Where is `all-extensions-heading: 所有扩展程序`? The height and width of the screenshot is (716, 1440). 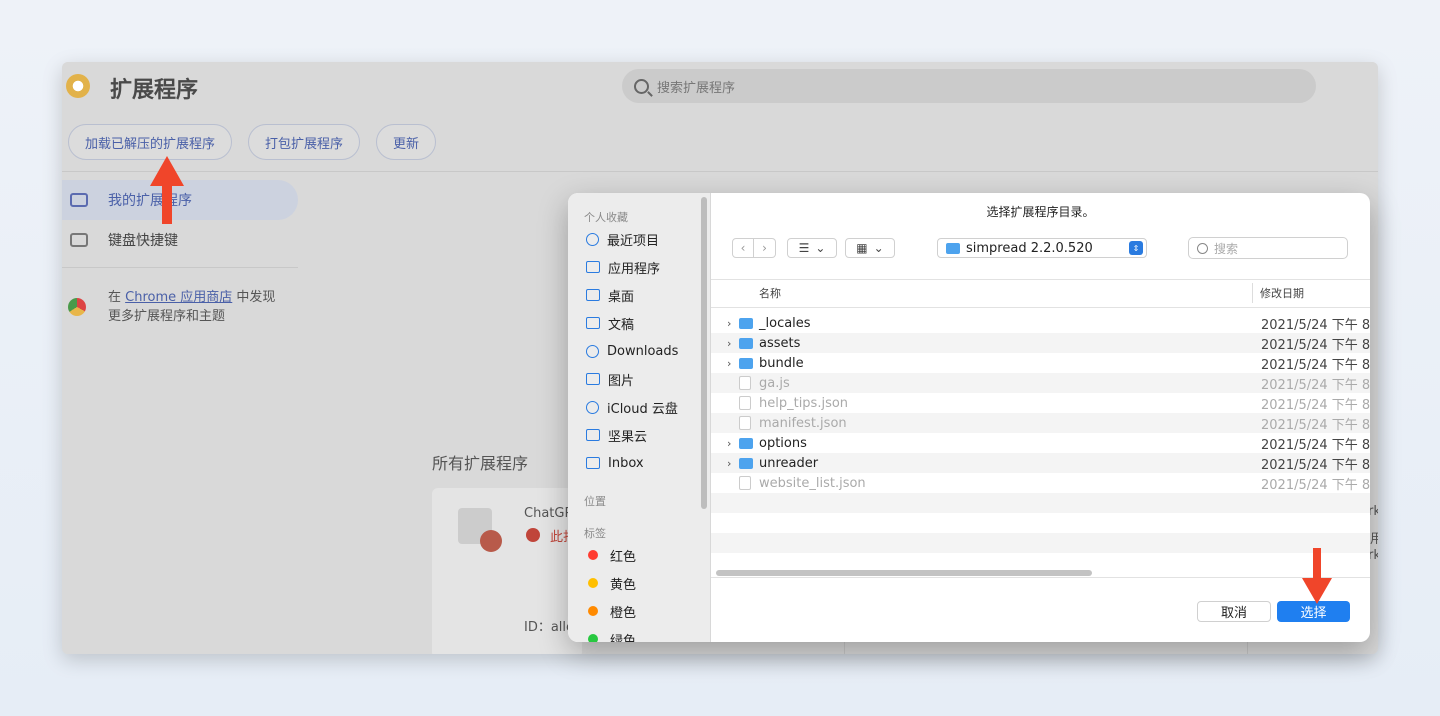
all-extensions-heading: 所有扩展程序 is located at coordinates (480, 463).